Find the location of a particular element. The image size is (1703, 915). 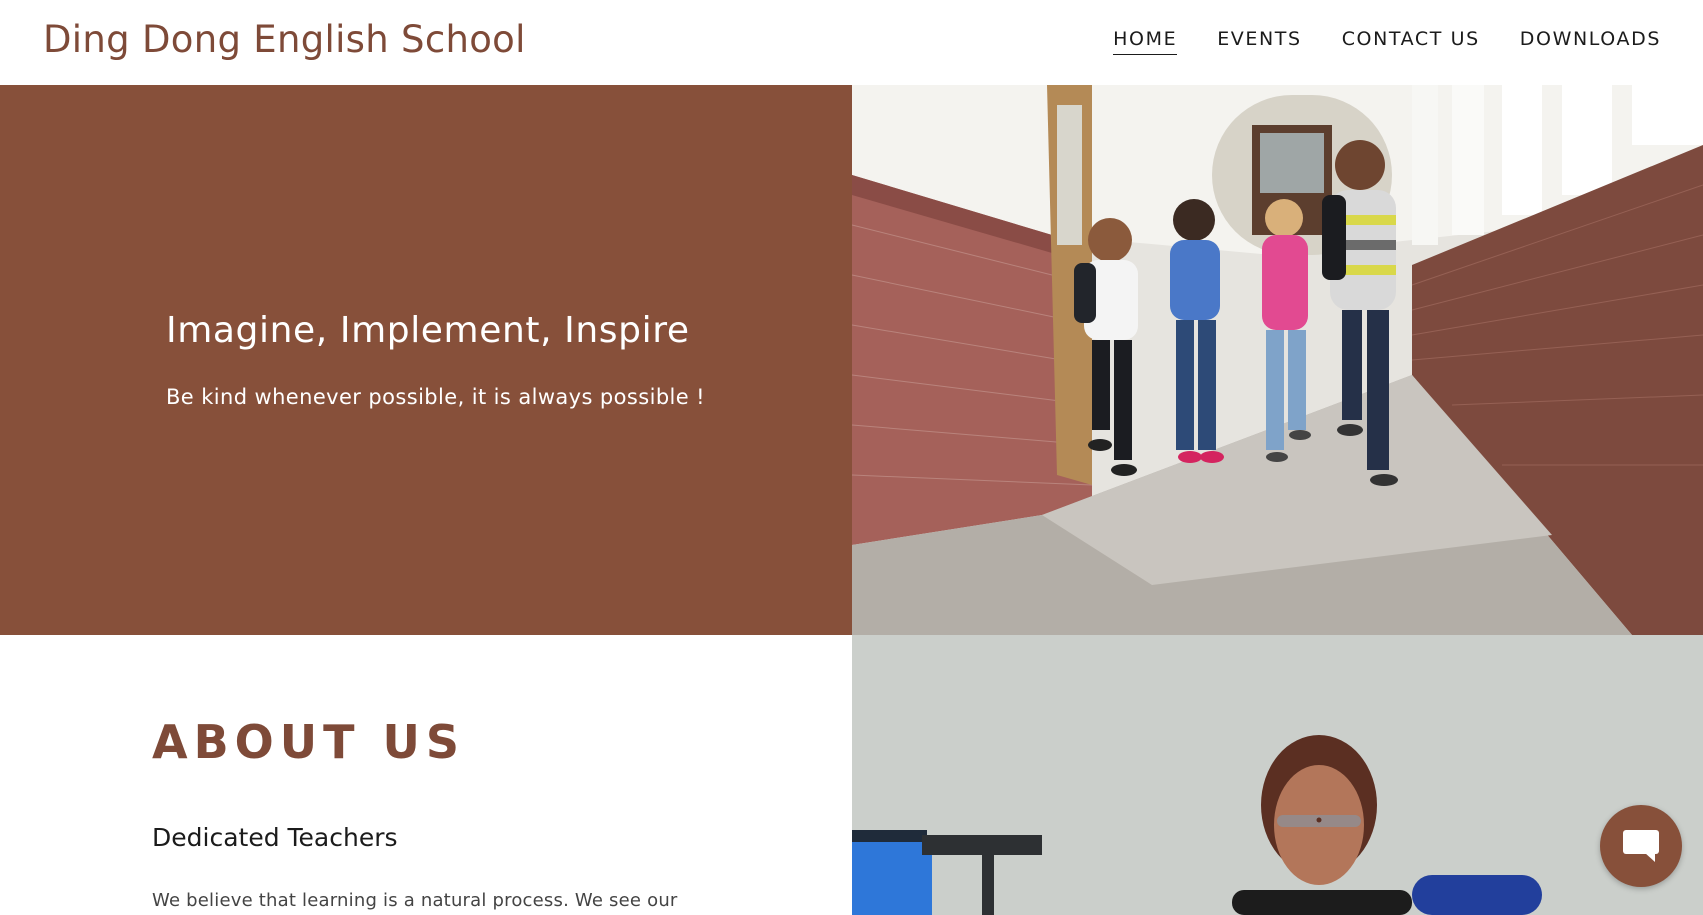

about-title: ABOUT US is located at coordinates (308, 742).